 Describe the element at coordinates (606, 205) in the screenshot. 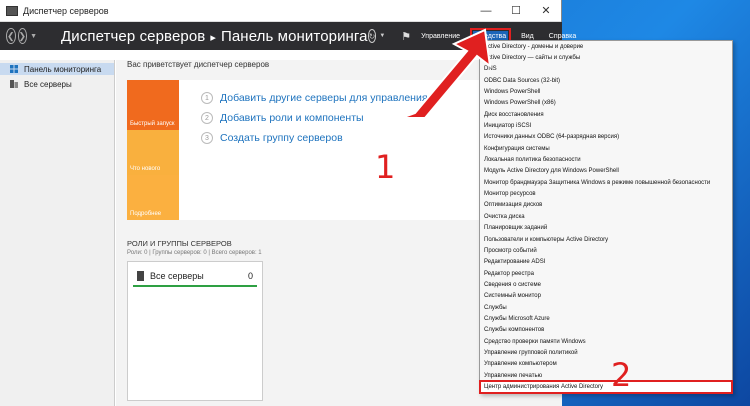

I see `tools-menu-item: Оптимизация дисков` at that location.